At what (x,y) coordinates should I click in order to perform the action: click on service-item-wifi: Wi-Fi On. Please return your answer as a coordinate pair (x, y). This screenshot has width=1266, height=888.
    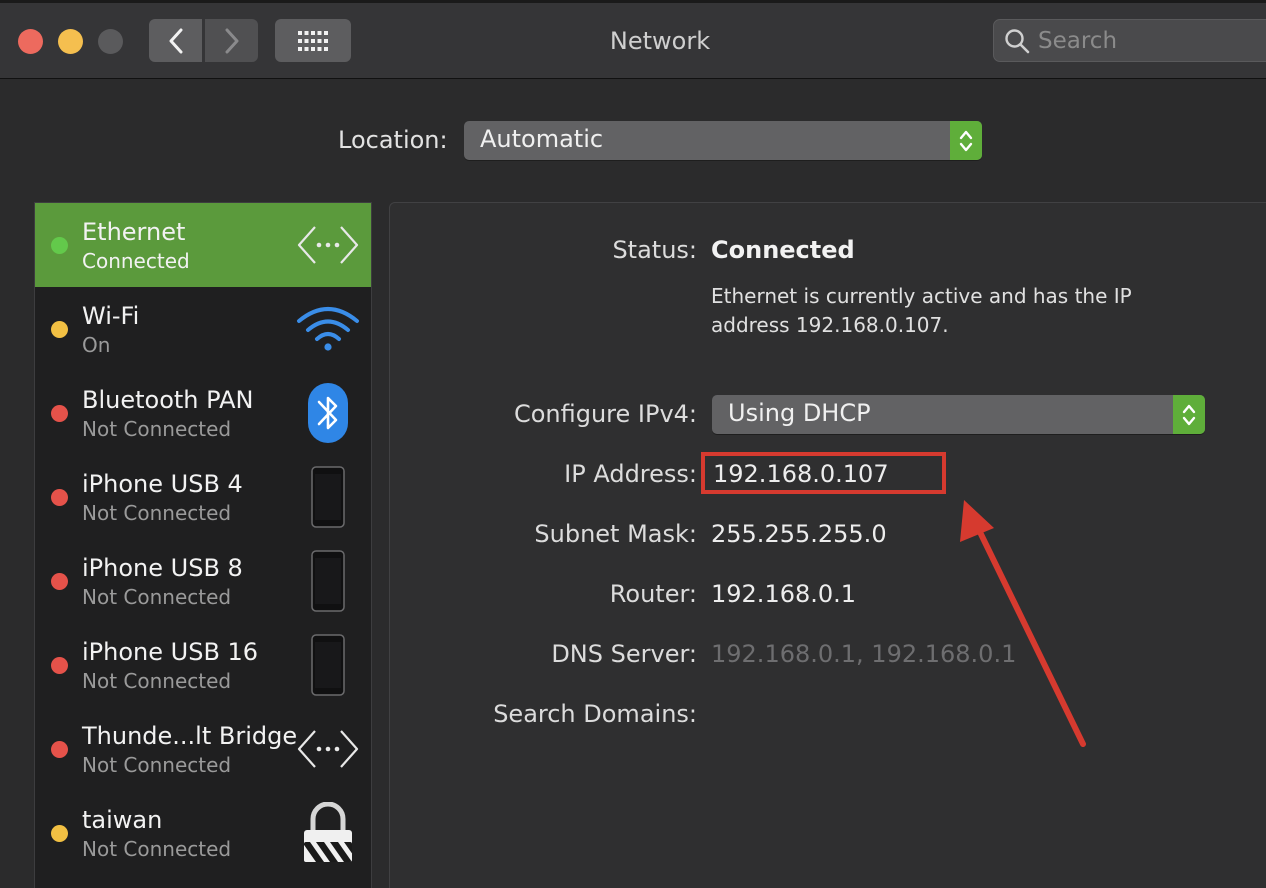
    Looking at the image, I should click on (203, 329).